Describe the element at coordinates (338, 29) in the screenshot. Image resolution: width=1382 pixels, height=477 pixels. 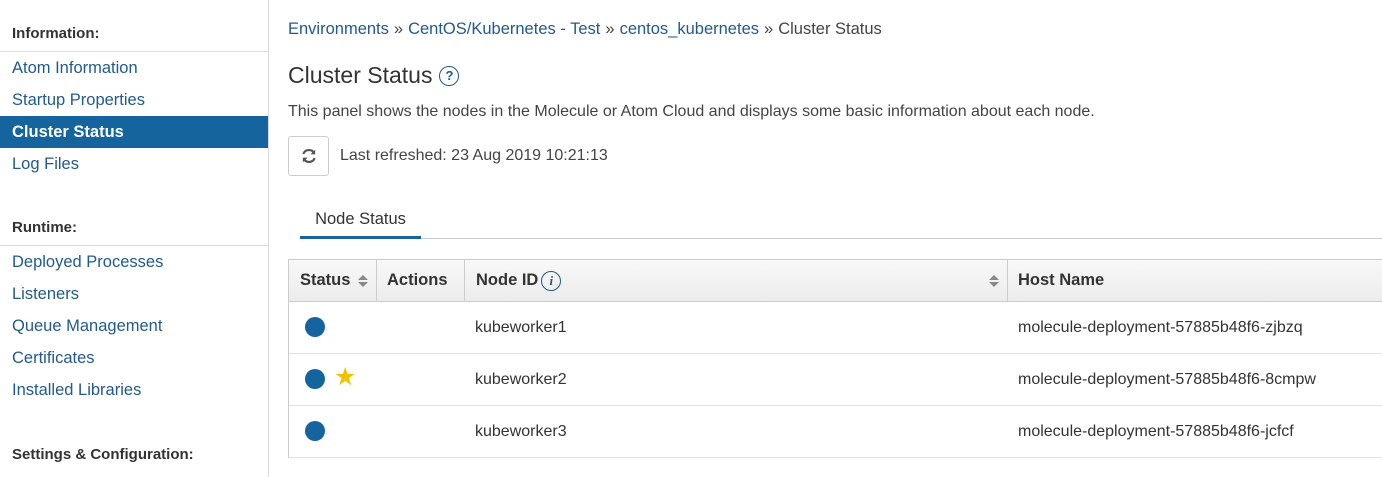
I see `breadcrumb-environments: Environments` at that location.